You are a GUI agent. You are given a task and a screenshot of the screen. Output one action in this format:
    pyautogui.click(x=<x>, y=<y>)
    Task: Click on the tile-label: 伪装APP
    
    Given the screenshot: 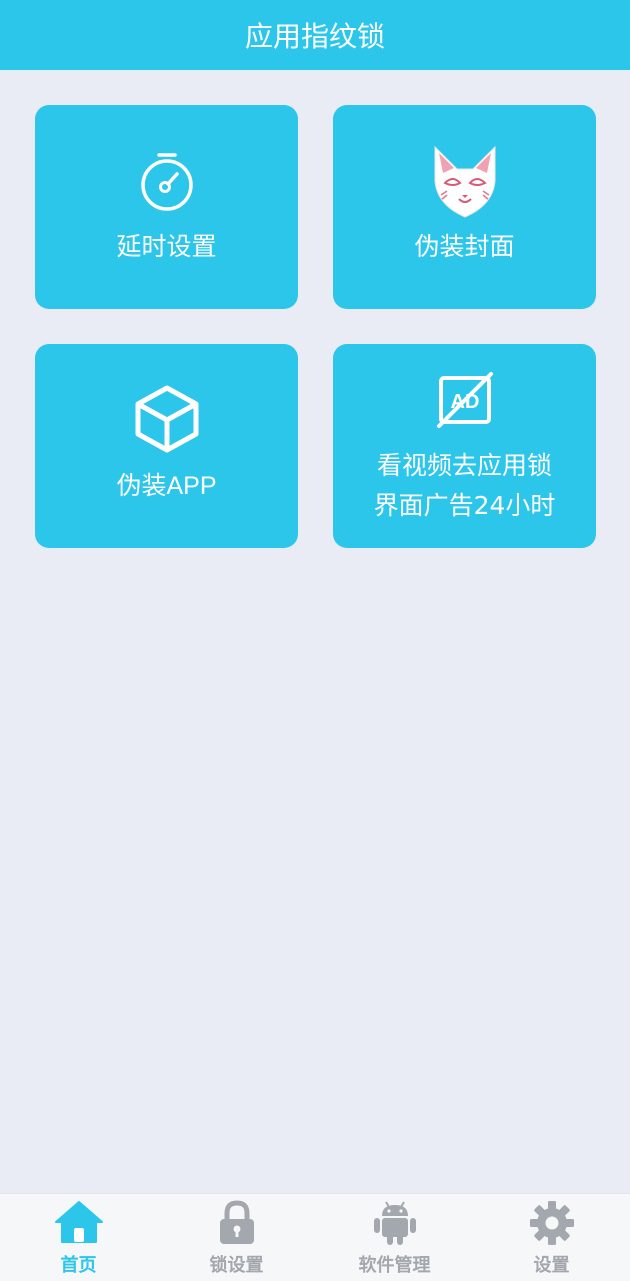 What is the action you would take?
    pyautogui.click(x=166, y=486)
    